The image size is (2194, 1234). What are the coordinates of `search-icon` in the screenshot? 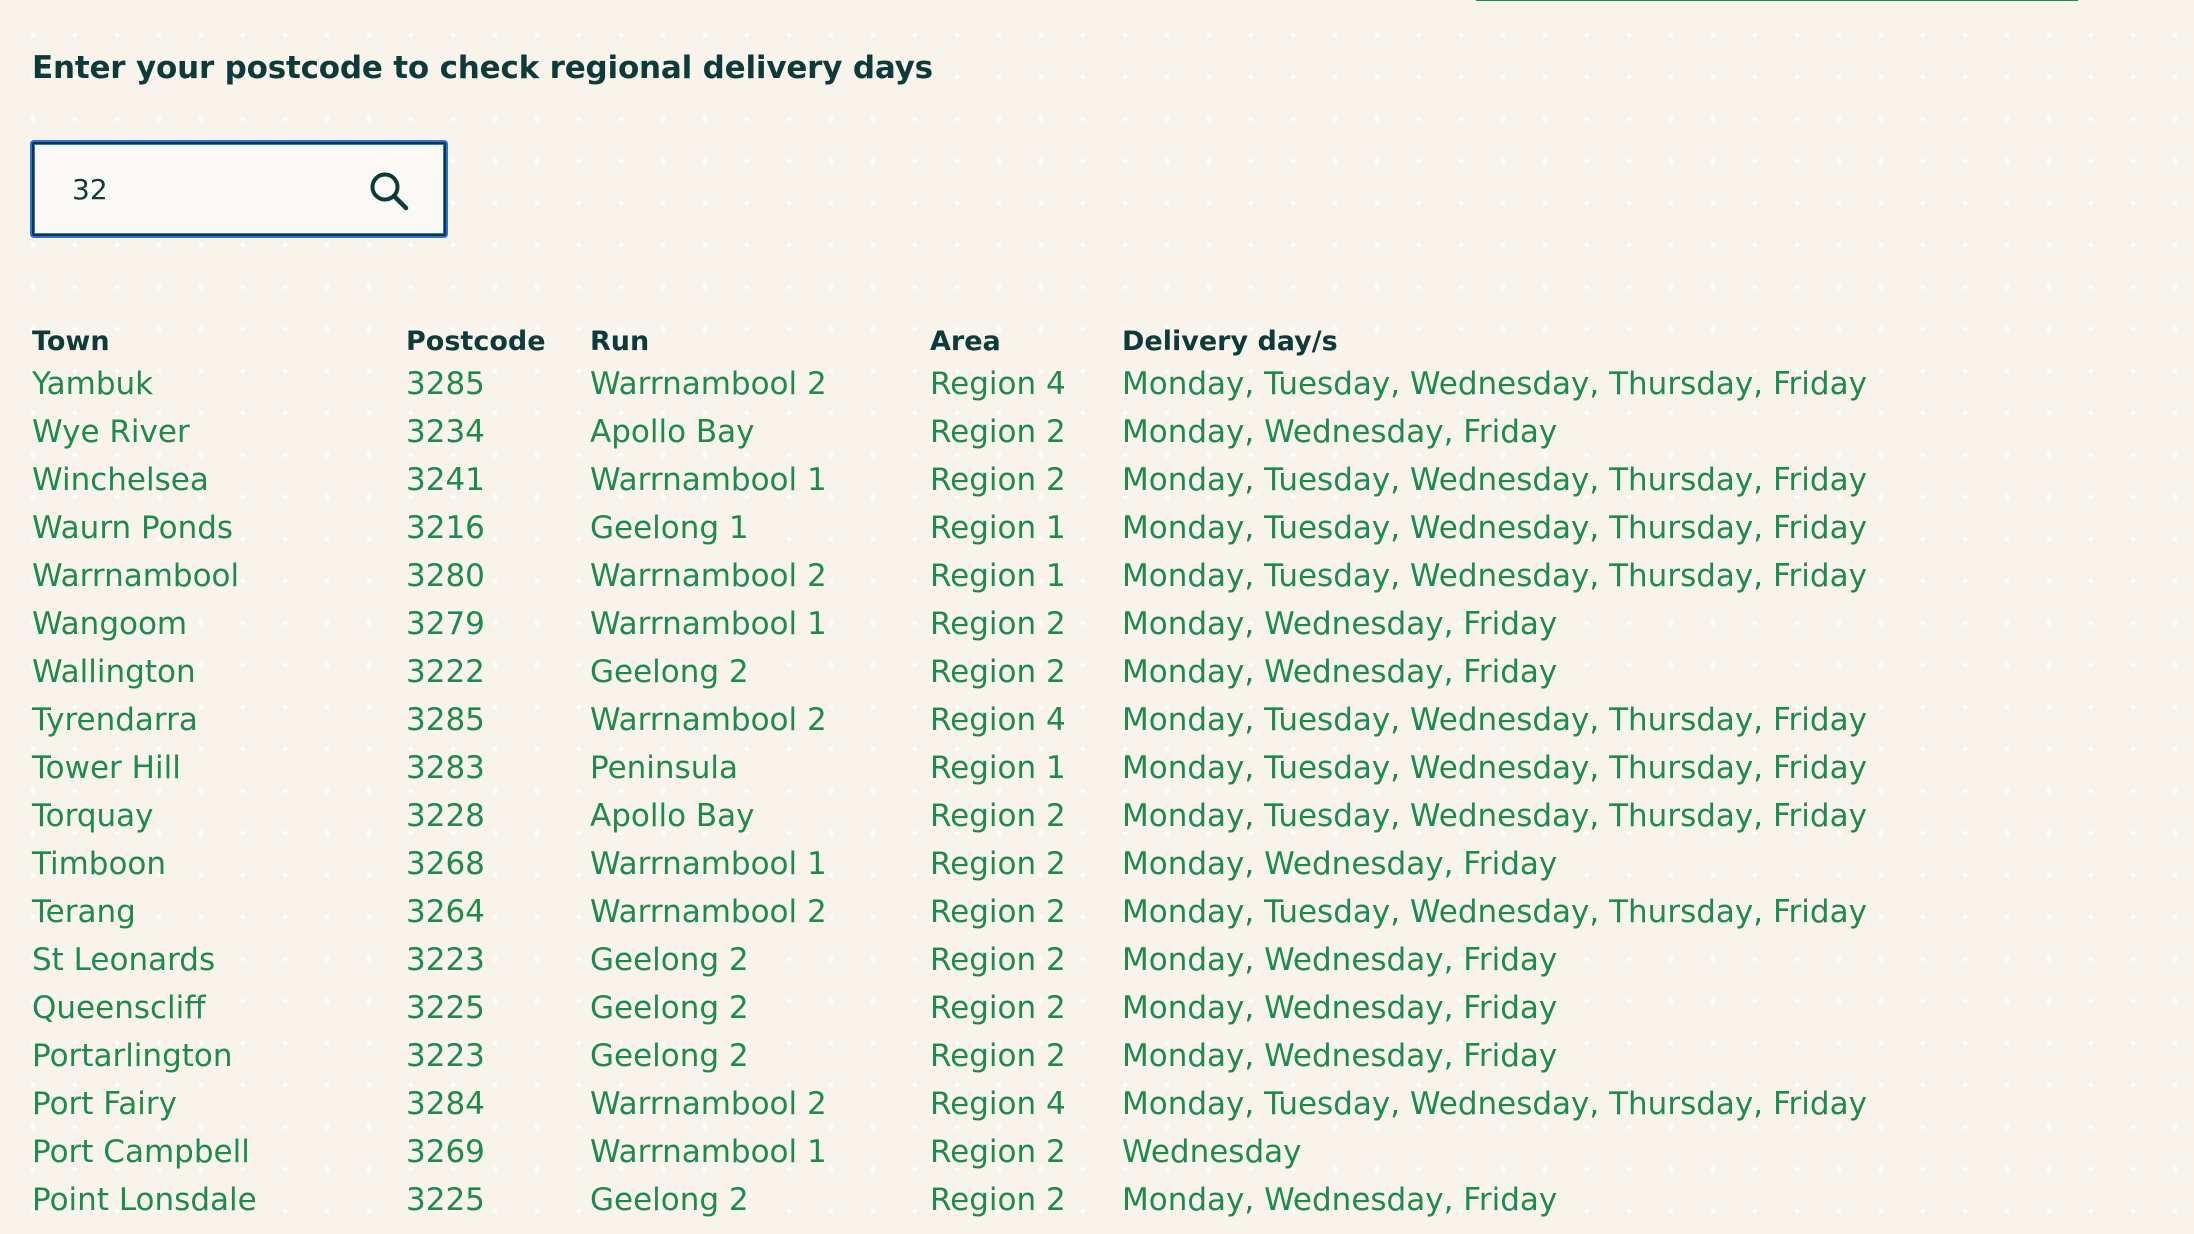 It's located at (389, 191).